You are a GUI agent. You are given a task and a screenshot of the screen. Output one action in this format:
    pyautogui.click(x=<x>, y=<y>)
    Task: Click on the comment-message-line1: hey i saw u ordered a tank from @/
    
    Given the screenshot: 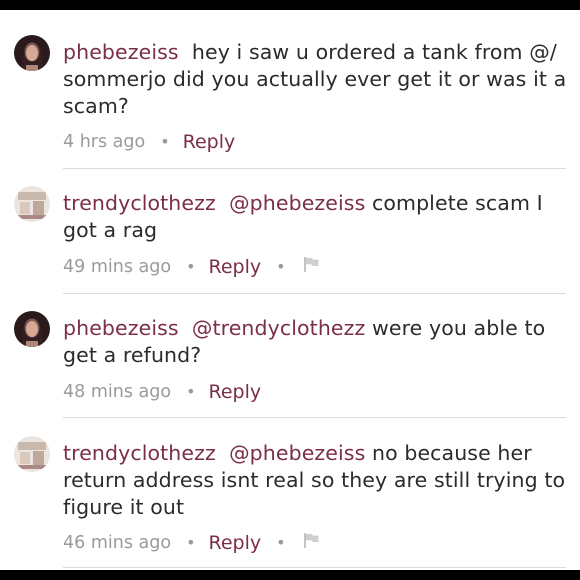 What is the action you would take?
    pyautogui.click(x=374, y=52)
    